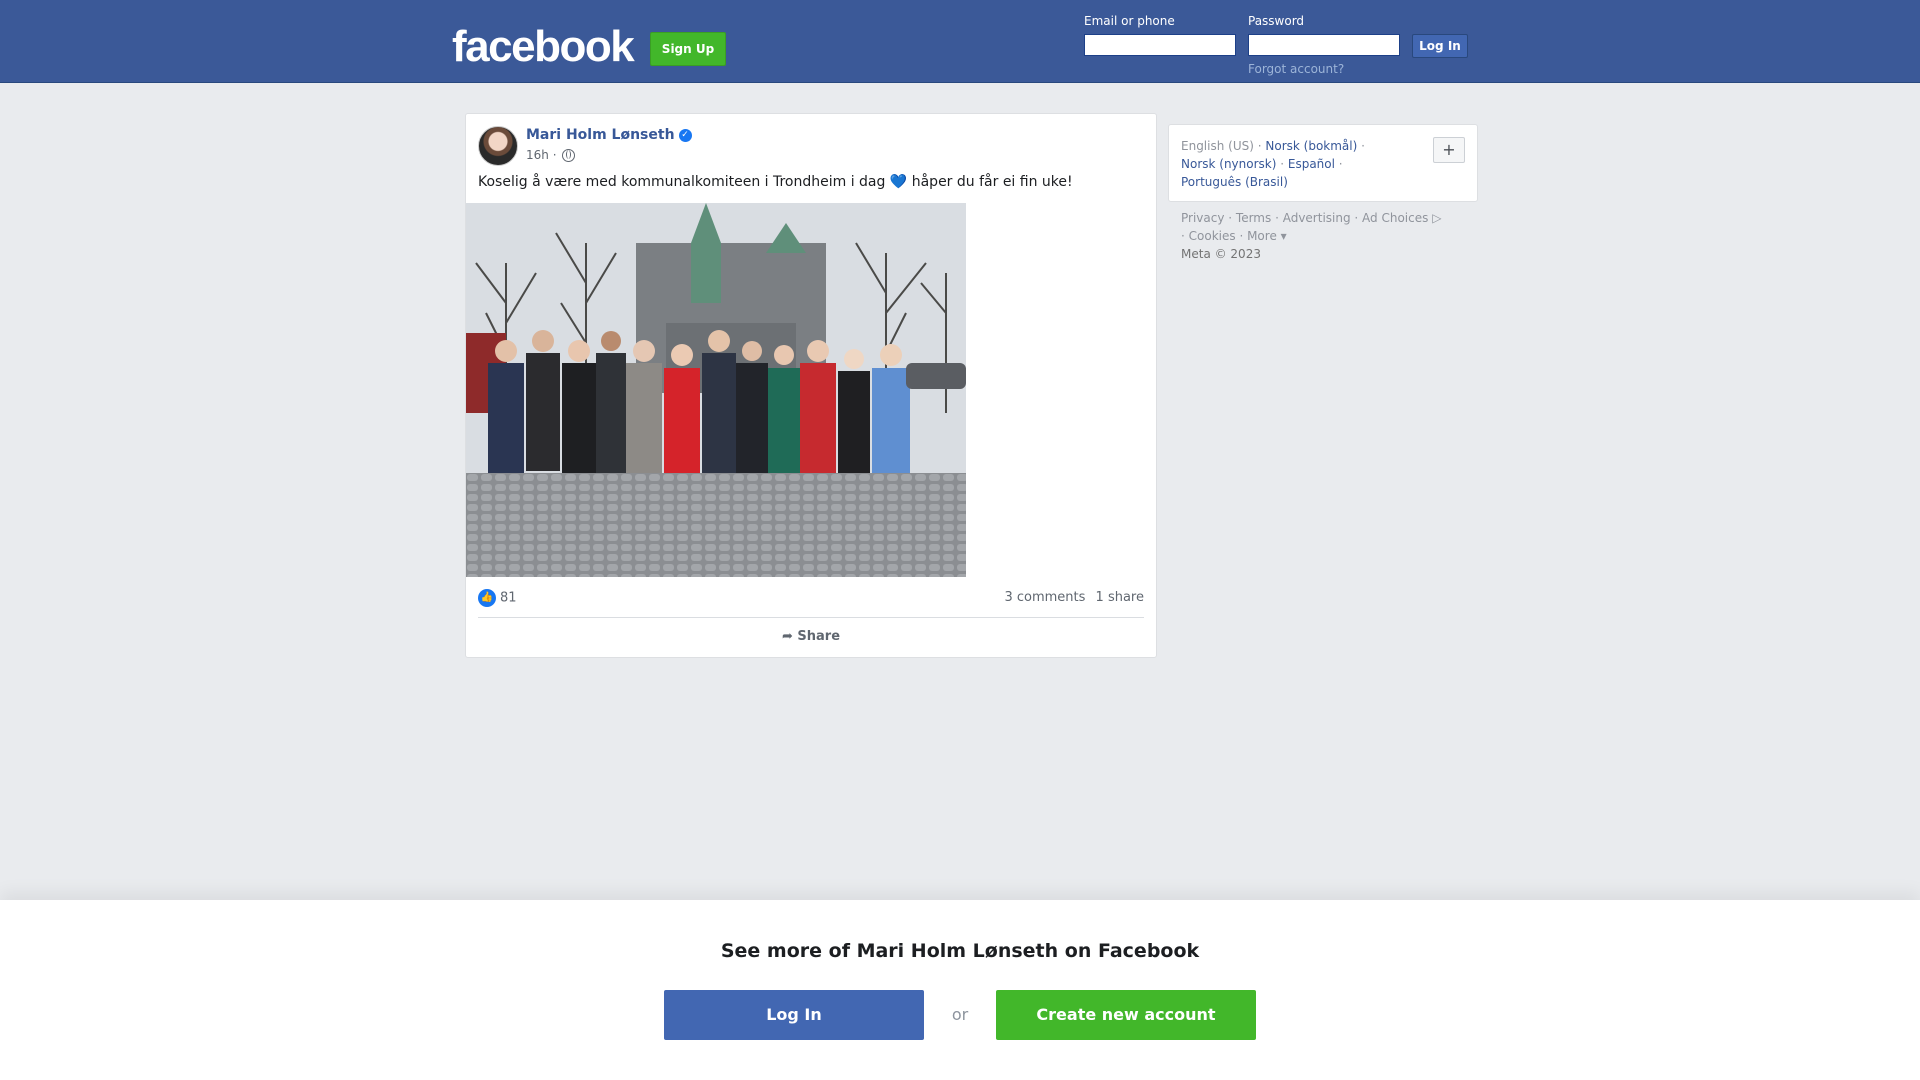 This screenshot has width=1920, height=1080. I want to click on verified-badge-icon: ✓, so click(685, 135).